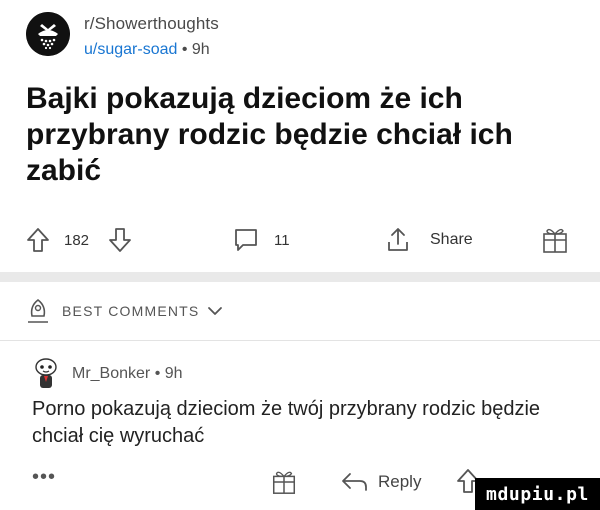 The width and height of the screenshot is (600, 510). Describe the element at coordinates (428, 240) in the screenshot. I see `share-button: Share` at that location.